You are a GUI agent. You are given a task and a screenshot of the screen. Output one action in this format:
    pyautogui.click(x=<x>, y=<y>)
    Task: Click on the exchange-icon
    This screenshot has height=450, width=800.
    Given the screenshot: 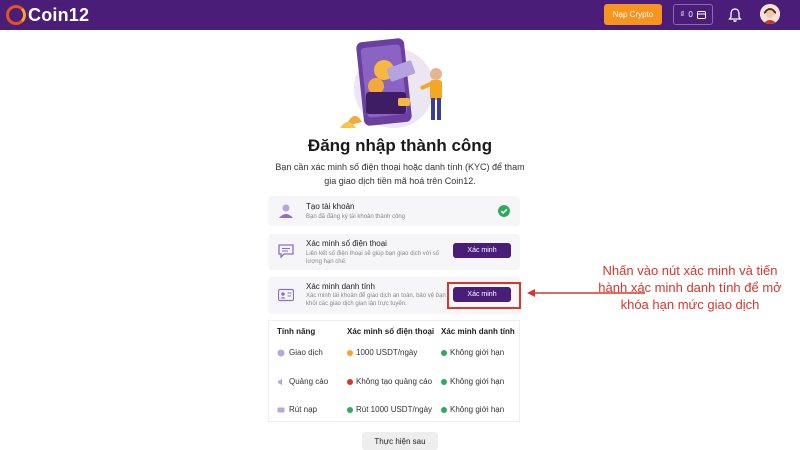 What is the action you would take?
    pyautogui.click(x=281, y=352)
    